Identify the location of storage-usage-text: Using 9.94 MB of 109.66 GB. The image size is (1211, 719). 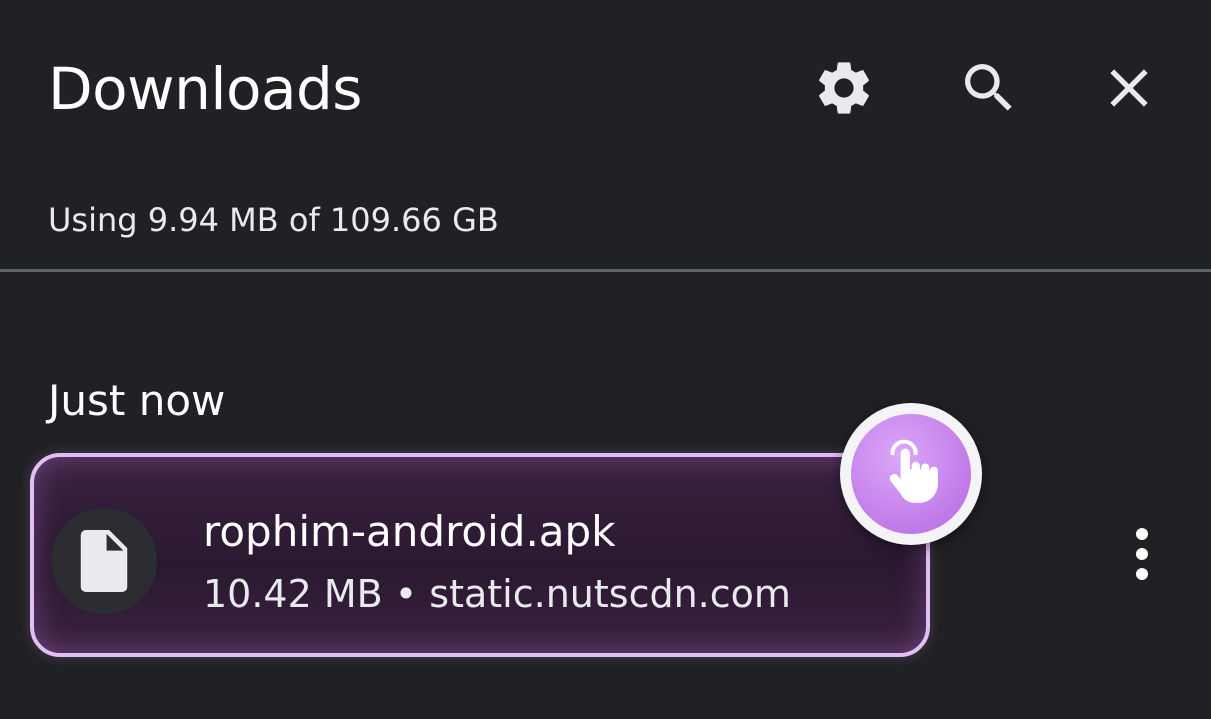
(273, 220).